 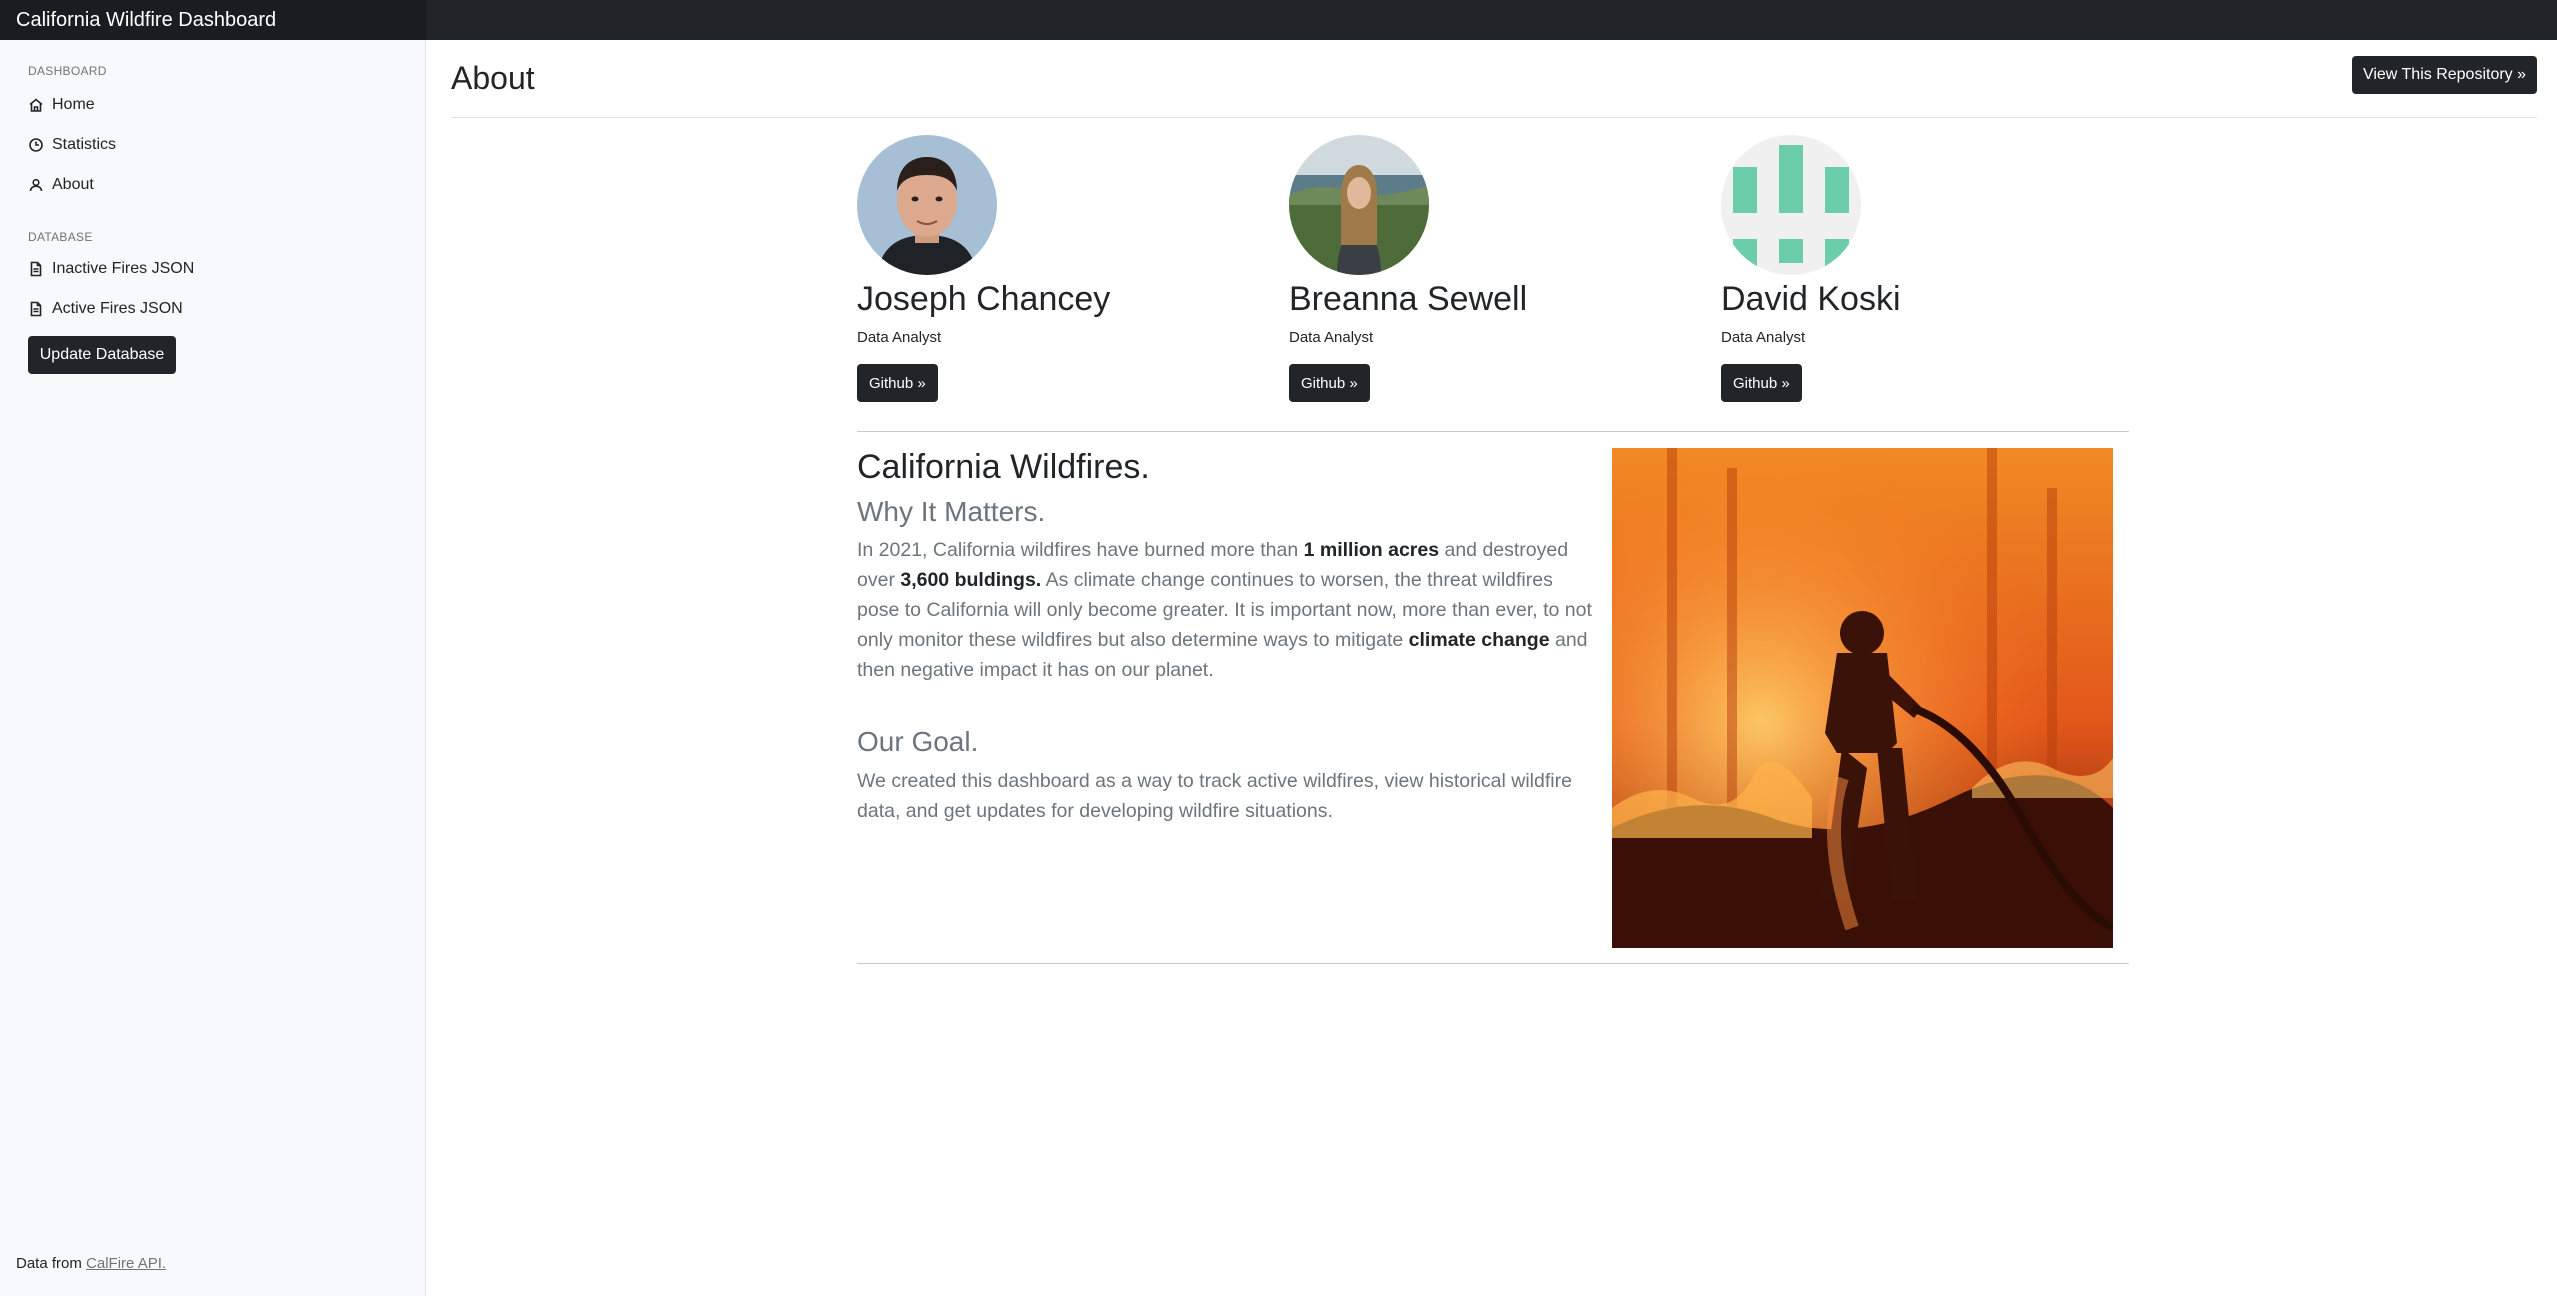 I want to click on section-title: California Wildfires., so click(x=1003, y=467).